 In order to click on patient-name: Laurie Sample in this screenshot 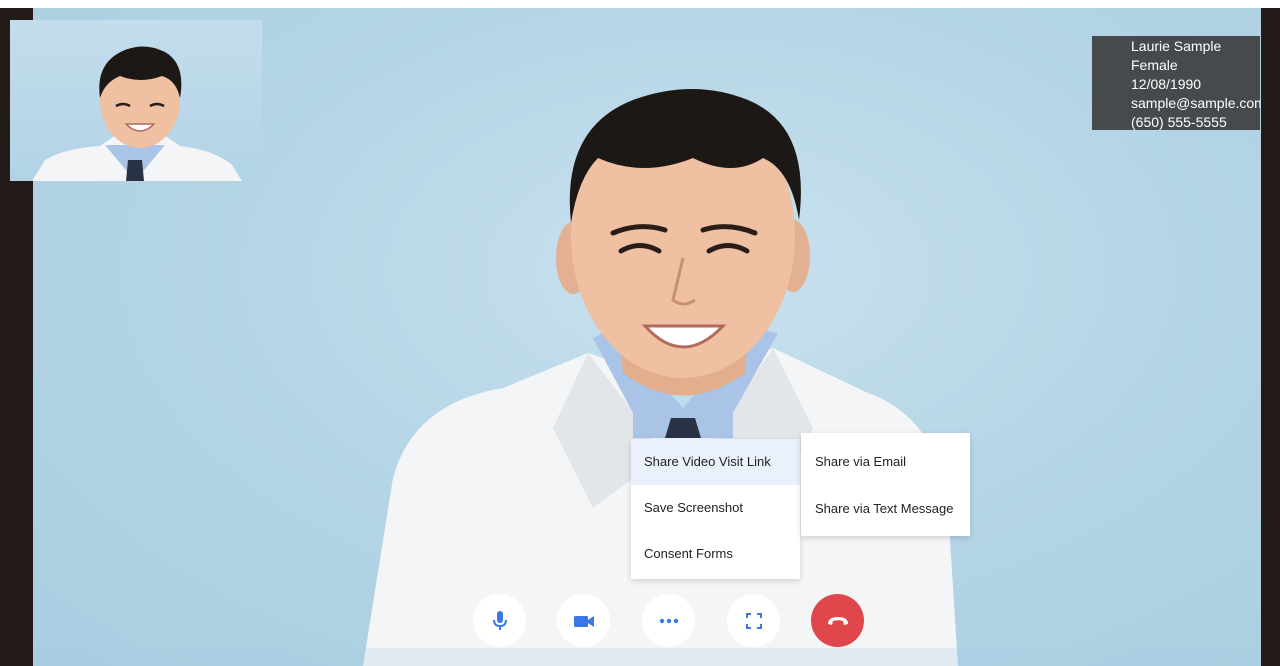, I will do `click(1176, 46)`.